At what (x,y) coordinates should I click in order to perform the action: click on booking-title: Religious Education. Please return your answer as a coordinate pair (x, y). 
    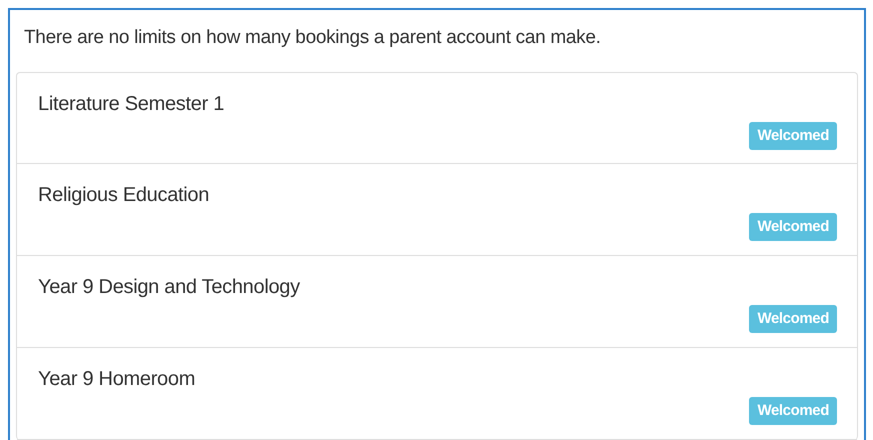
    Looking at the image, I should click on (124, 195).